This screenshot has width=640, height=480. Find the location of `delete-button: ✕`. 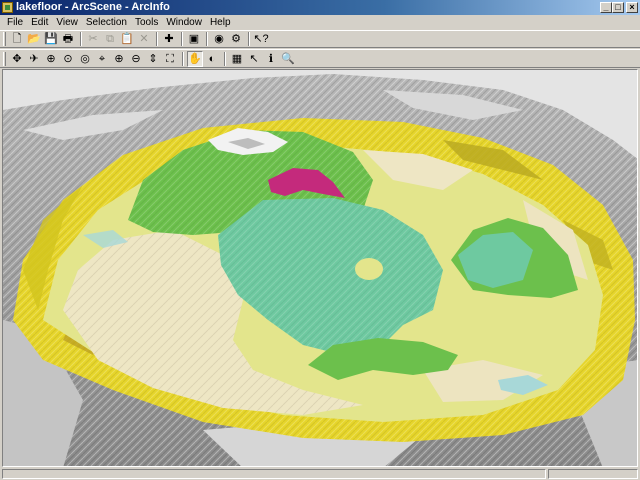

delete-button: ✕ is located at coordinates (144, 39).